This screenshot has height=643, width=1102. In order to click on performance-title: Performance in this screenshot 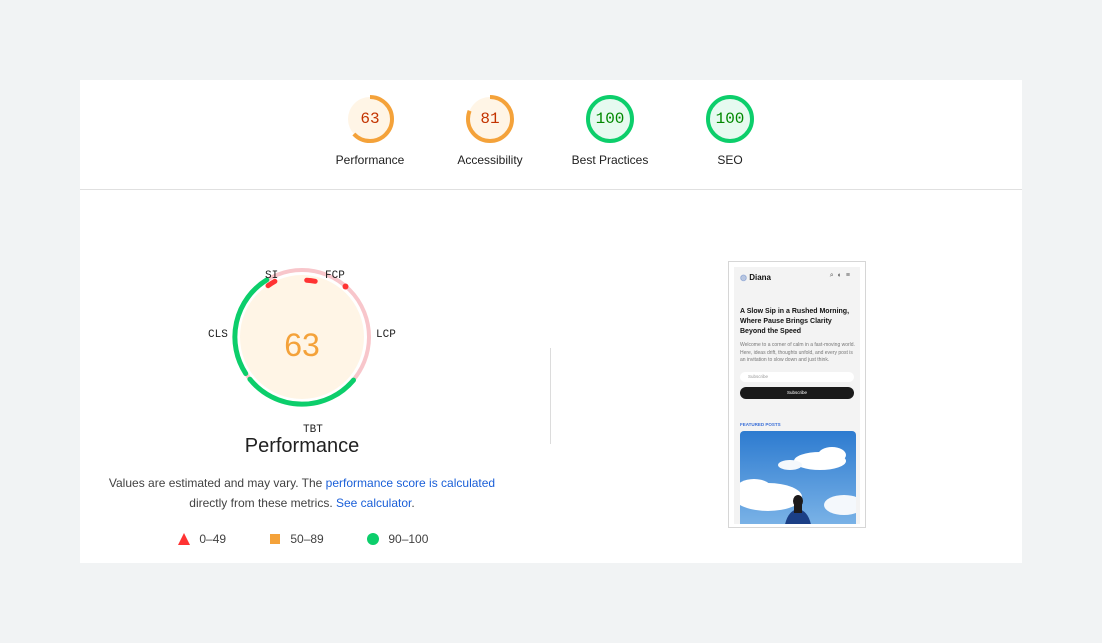, I will do `click(302, 446)`.